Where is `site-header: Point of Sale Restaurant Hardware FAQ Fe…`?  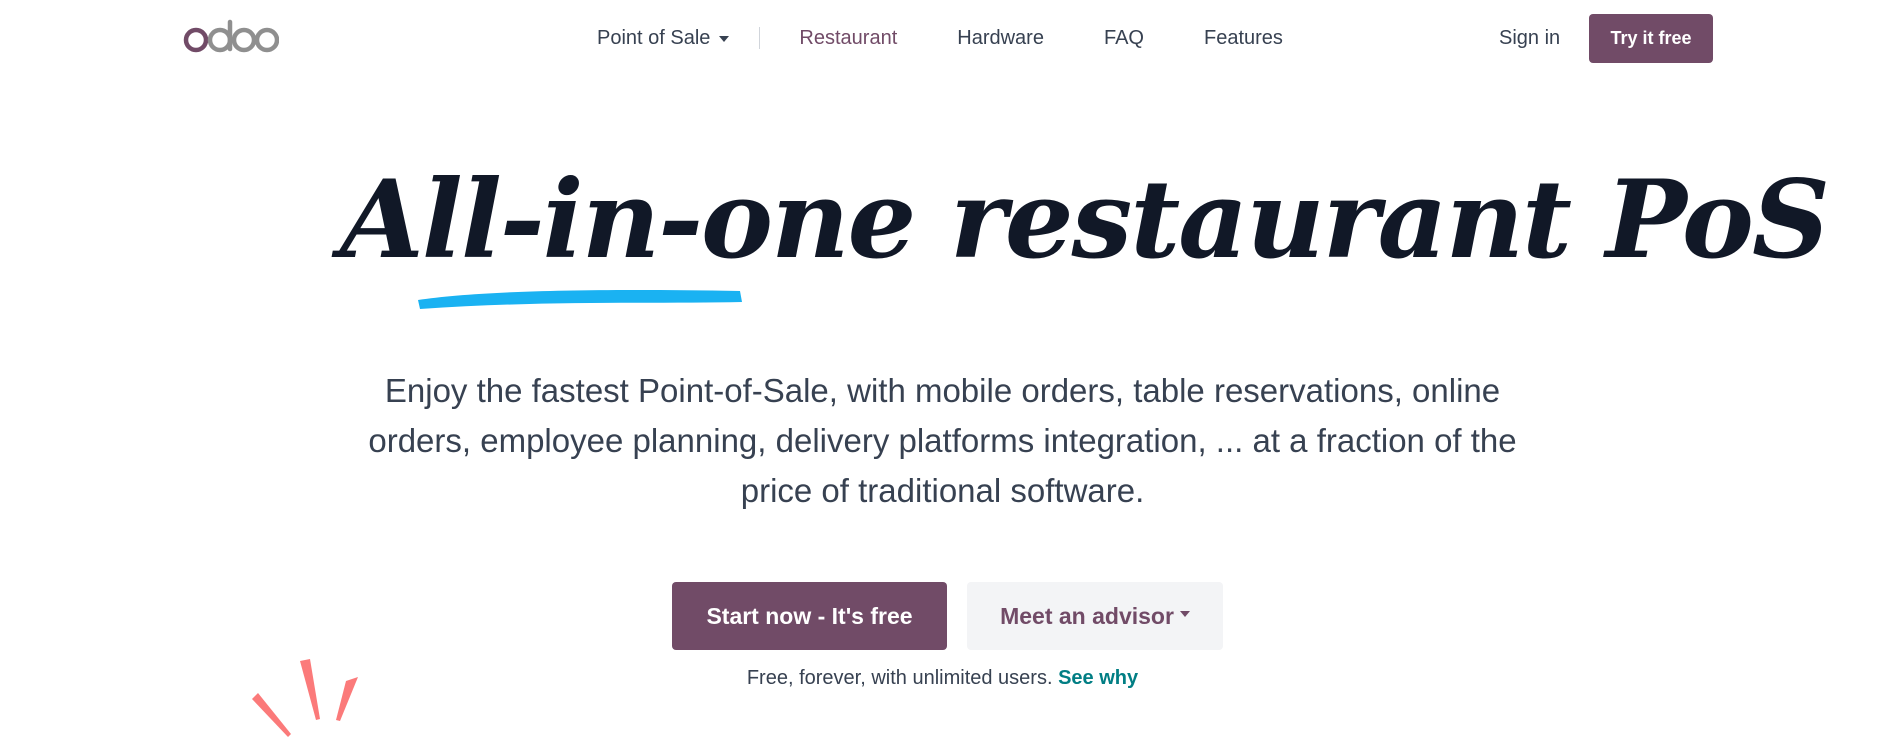 site-header: Point of Sale Restaurant Hardware FAQ Fe… is located at coordinates (942, 38).